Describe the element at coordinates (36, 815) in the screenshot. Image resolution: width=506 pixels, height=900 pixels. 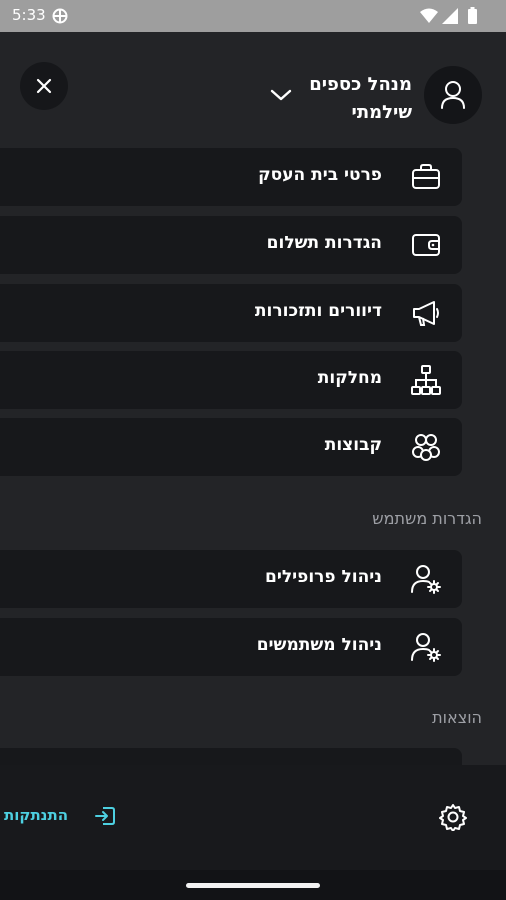
I see `logout-button: התנתקות` at that location.